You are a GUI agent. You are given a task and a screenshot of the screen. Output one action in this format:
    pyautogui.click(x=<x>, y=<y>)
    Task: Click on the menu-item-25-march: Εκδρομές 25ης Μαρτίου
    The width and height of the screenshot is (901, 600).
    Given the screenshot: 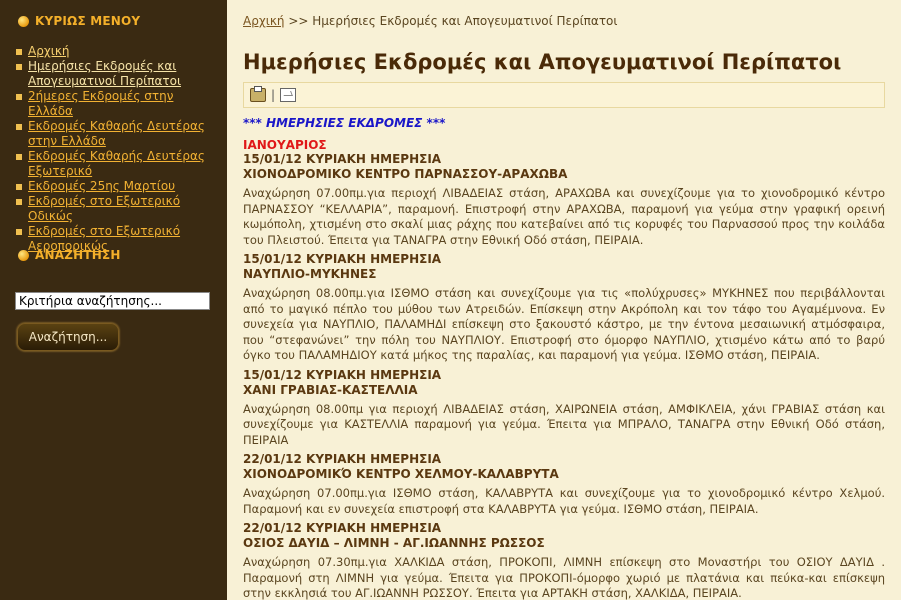 What is the action you would take?
    pyautogui.click(x=116, y=186)
    